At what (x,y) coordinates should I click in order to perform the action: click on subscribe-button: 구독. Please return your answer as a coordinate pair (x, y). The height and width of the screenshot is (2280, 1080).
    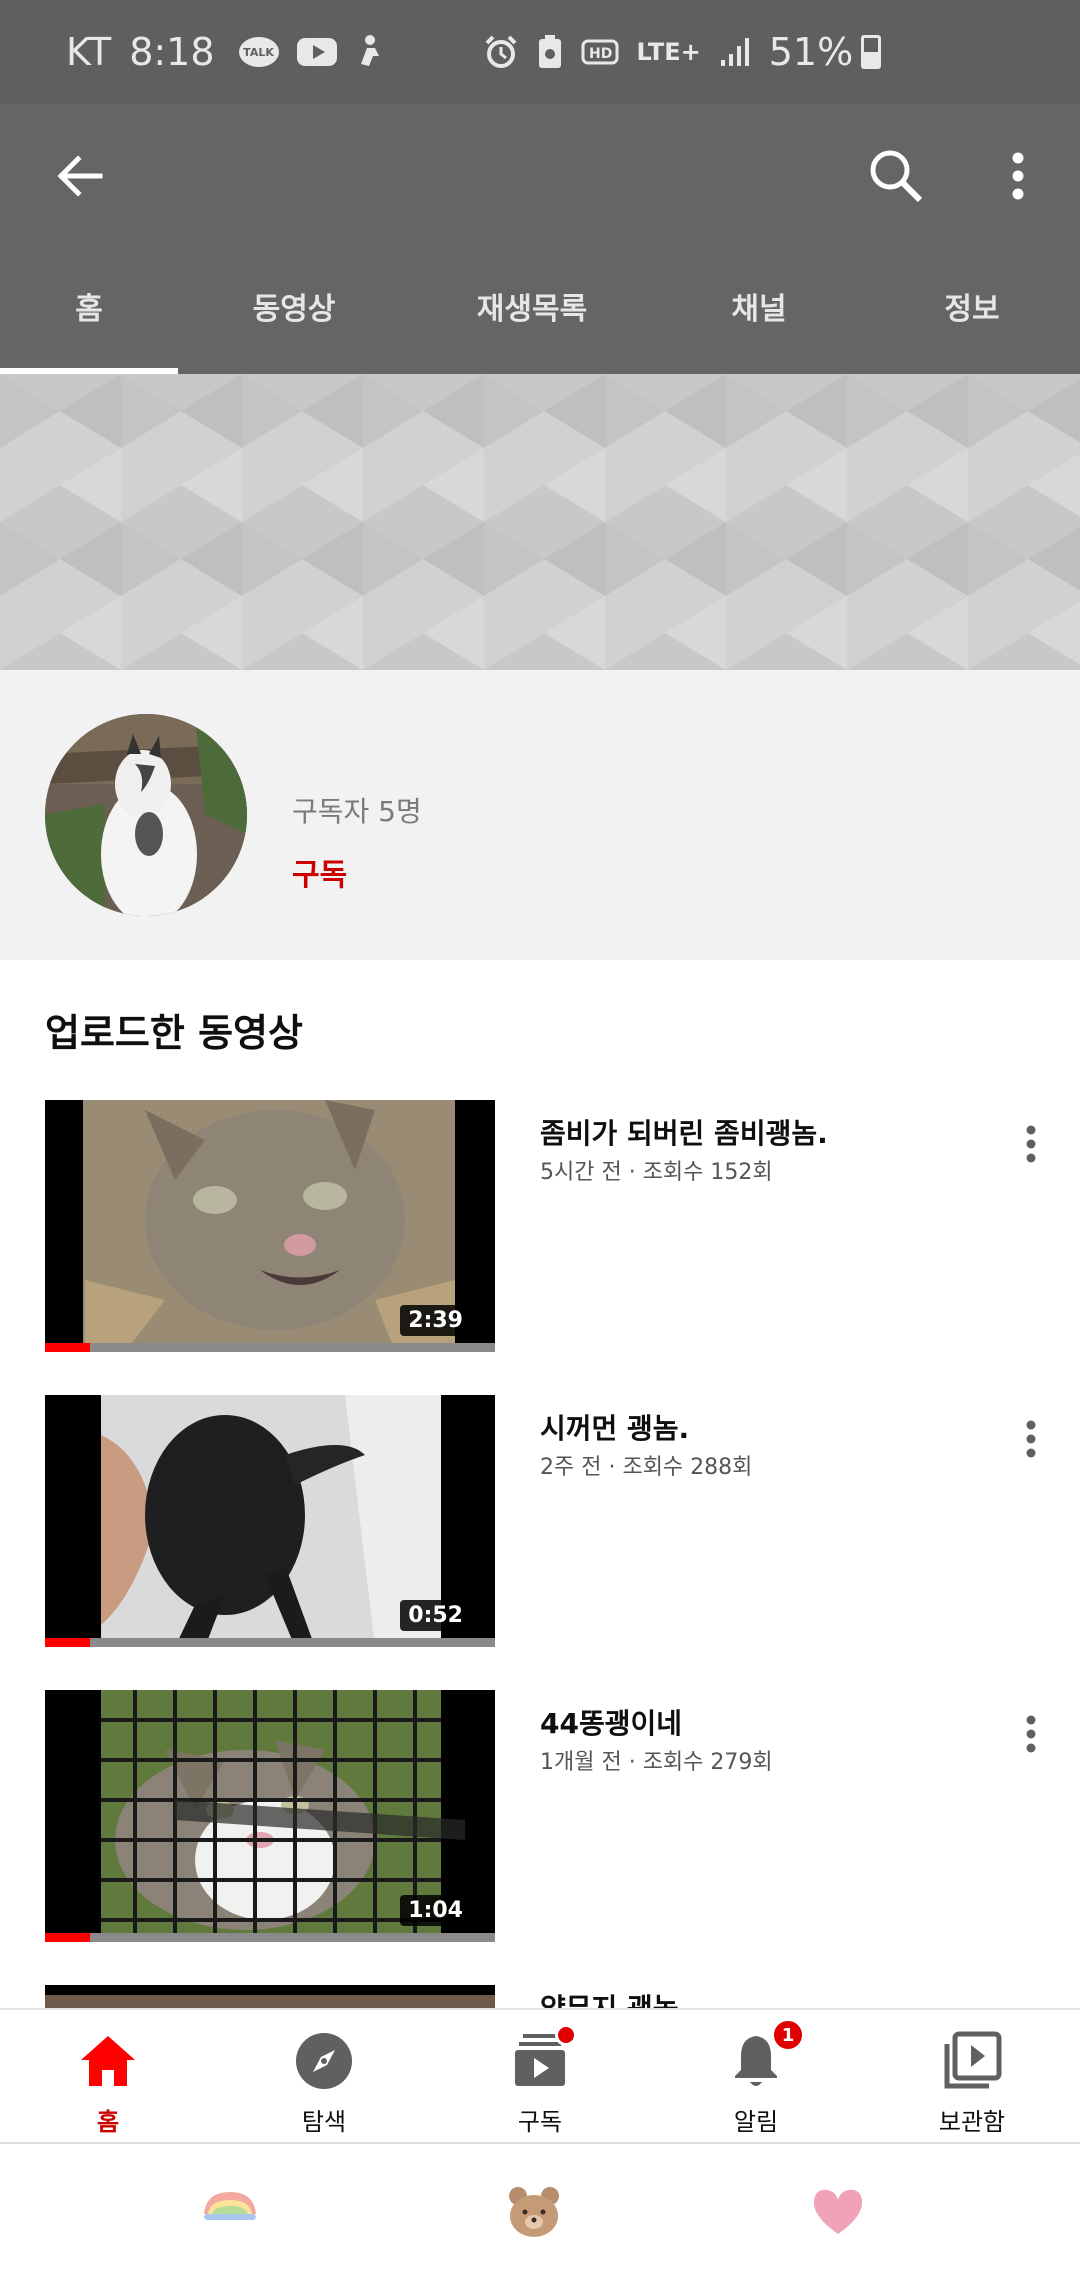
    Looking at the image, I should click on (319, 872).